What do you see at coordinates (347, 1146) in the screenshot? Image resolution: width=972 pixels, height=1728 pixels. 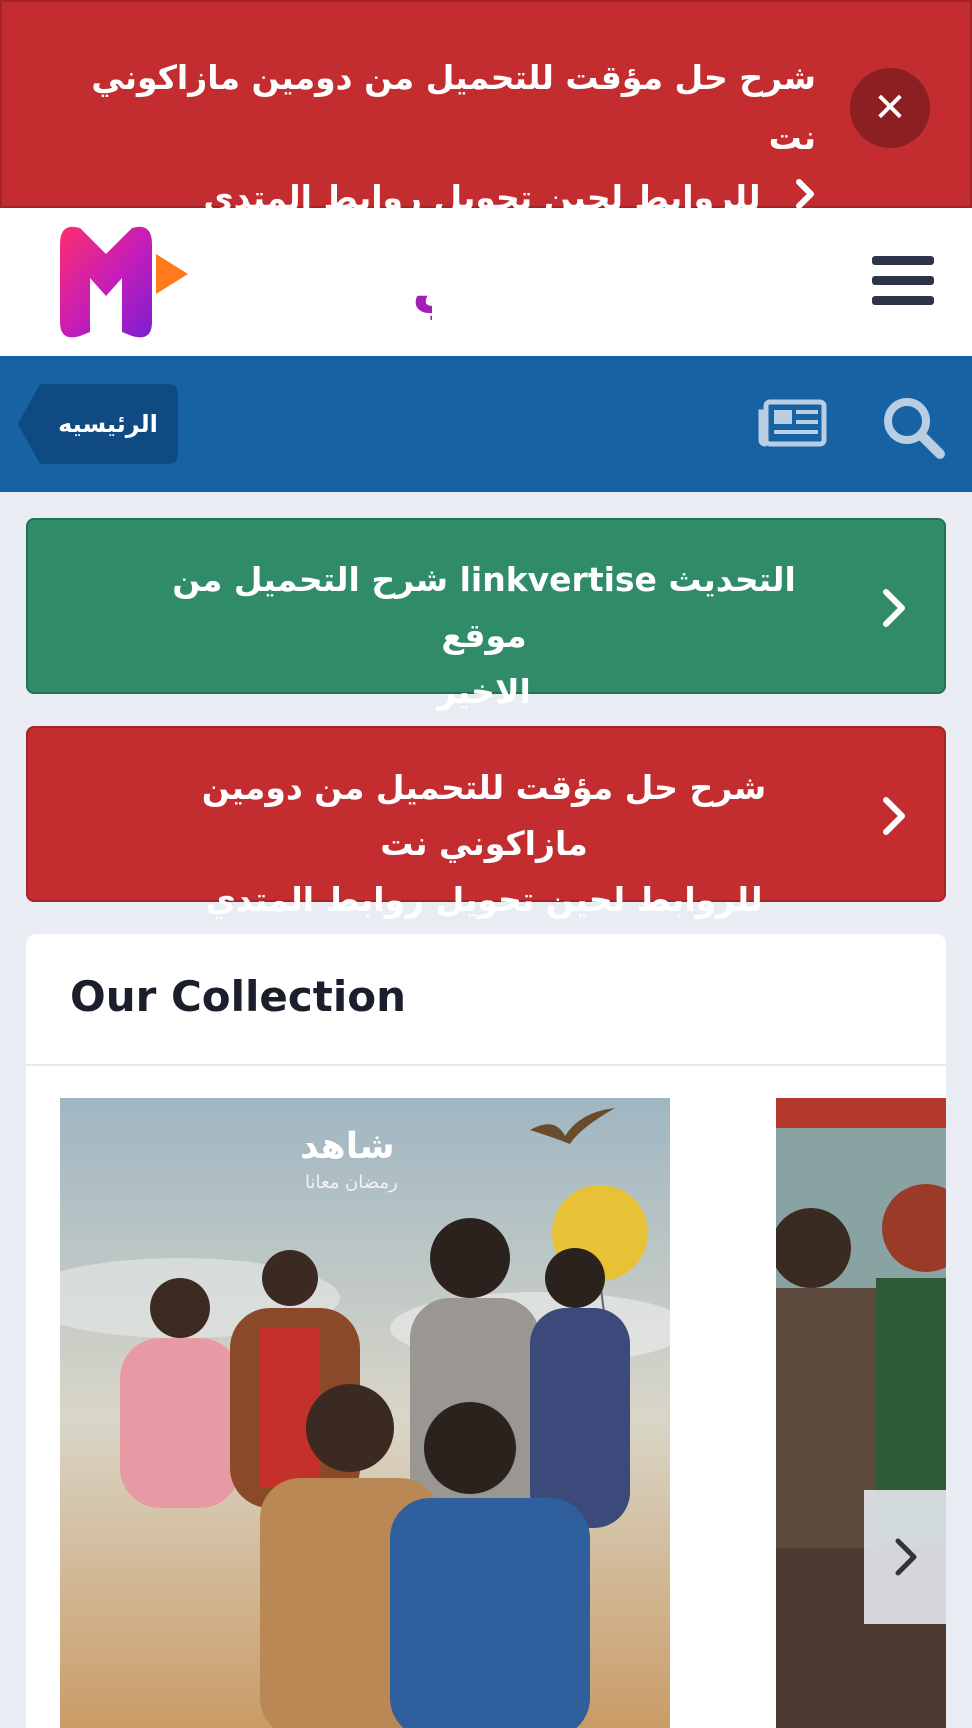 I see `poster-brand: شاهد` at bounding box center [347, 1146].